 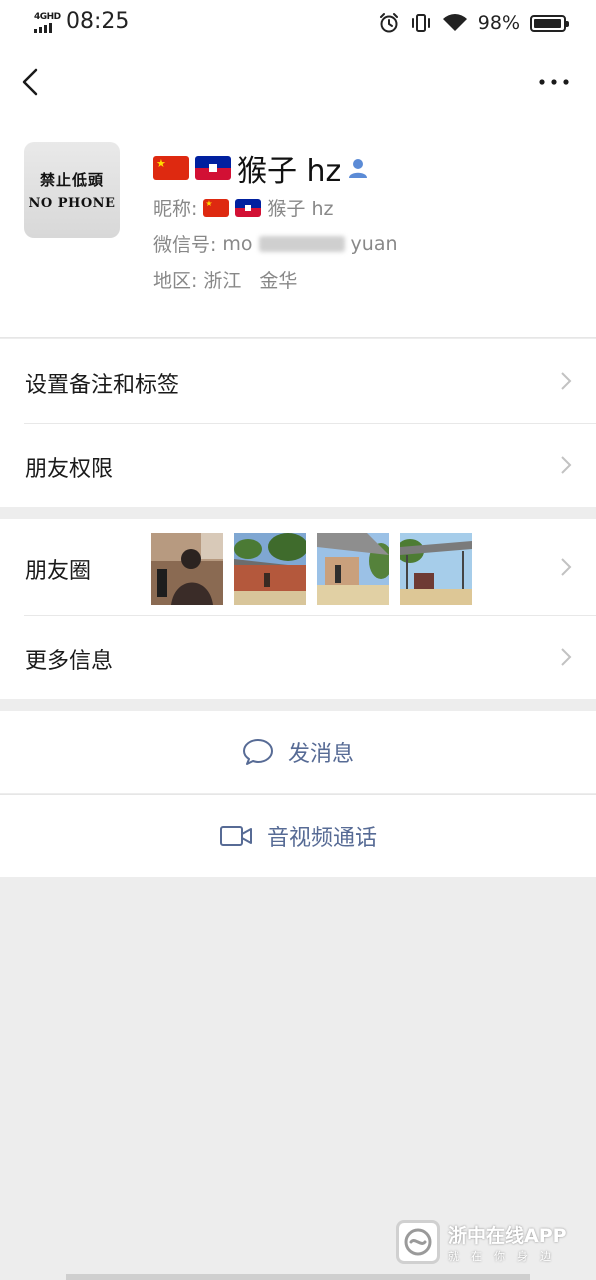 I want to click on avatar-text-en: NO PHONE, so click(x=72, y=203).